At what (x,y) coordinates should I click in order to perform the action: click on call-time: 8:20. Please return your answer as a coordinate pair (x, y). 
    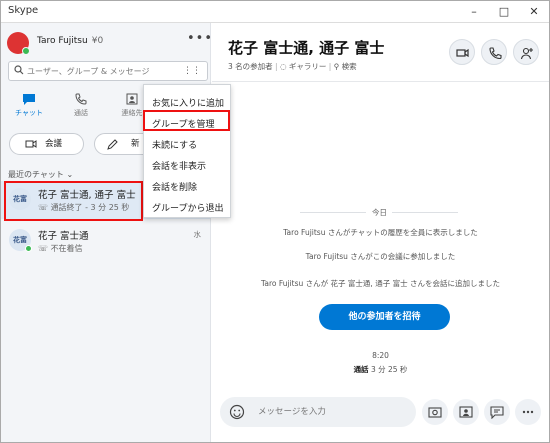
    Looking at the image, I should click on (380, 355).